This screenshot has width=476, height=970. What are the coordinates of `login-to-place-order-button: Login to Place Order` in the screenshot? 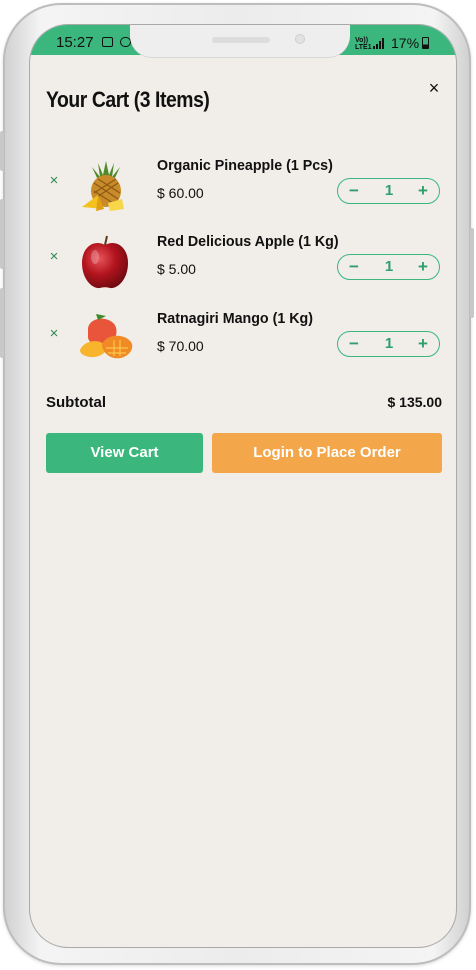 It's located at (327, 453).